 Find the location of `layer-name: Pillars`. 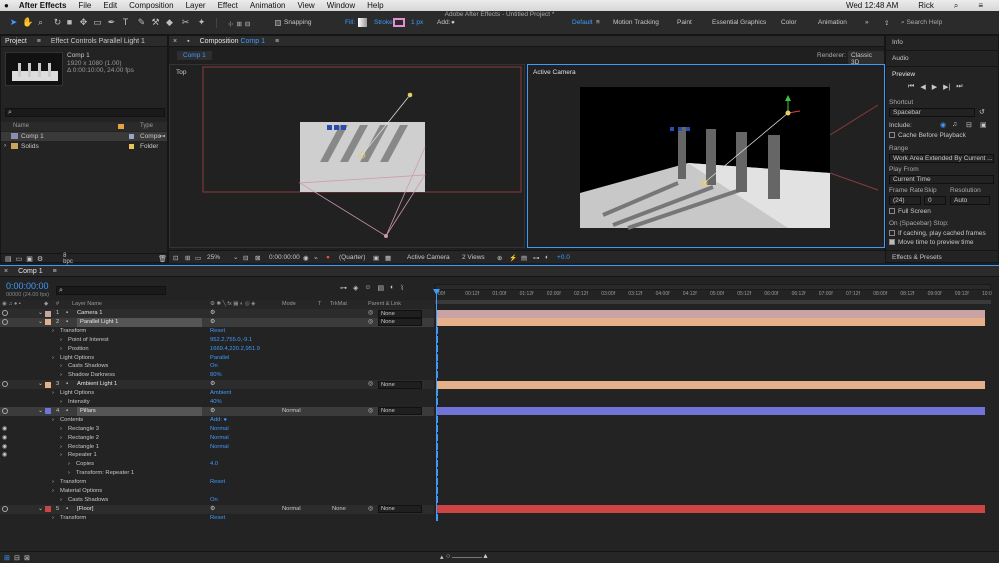

layer-name: Pillars is located at coordinates (139, 411).